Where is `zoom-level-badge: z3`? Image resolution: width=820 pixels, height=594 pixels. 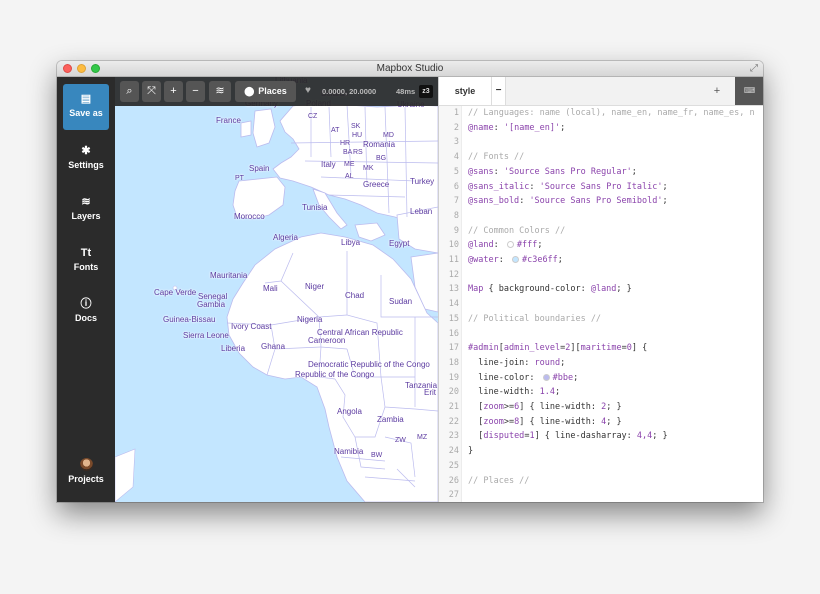
zoom-level-badge: z3 is located at coordinates (426, 91).